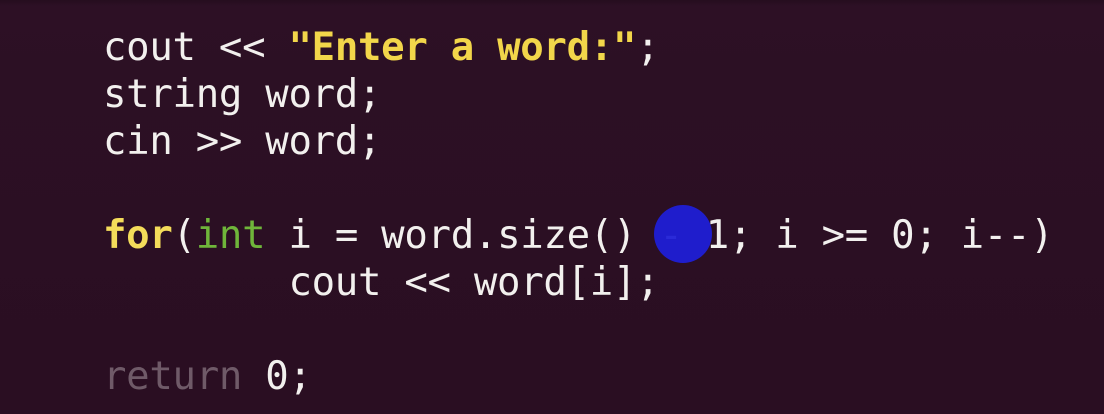 This screenshot has width=1104, height=414. What do you see at coordinates (277, 376) in the screenshot?
I see `line-8-return-value: 0;` at bounding box center [277, 376].